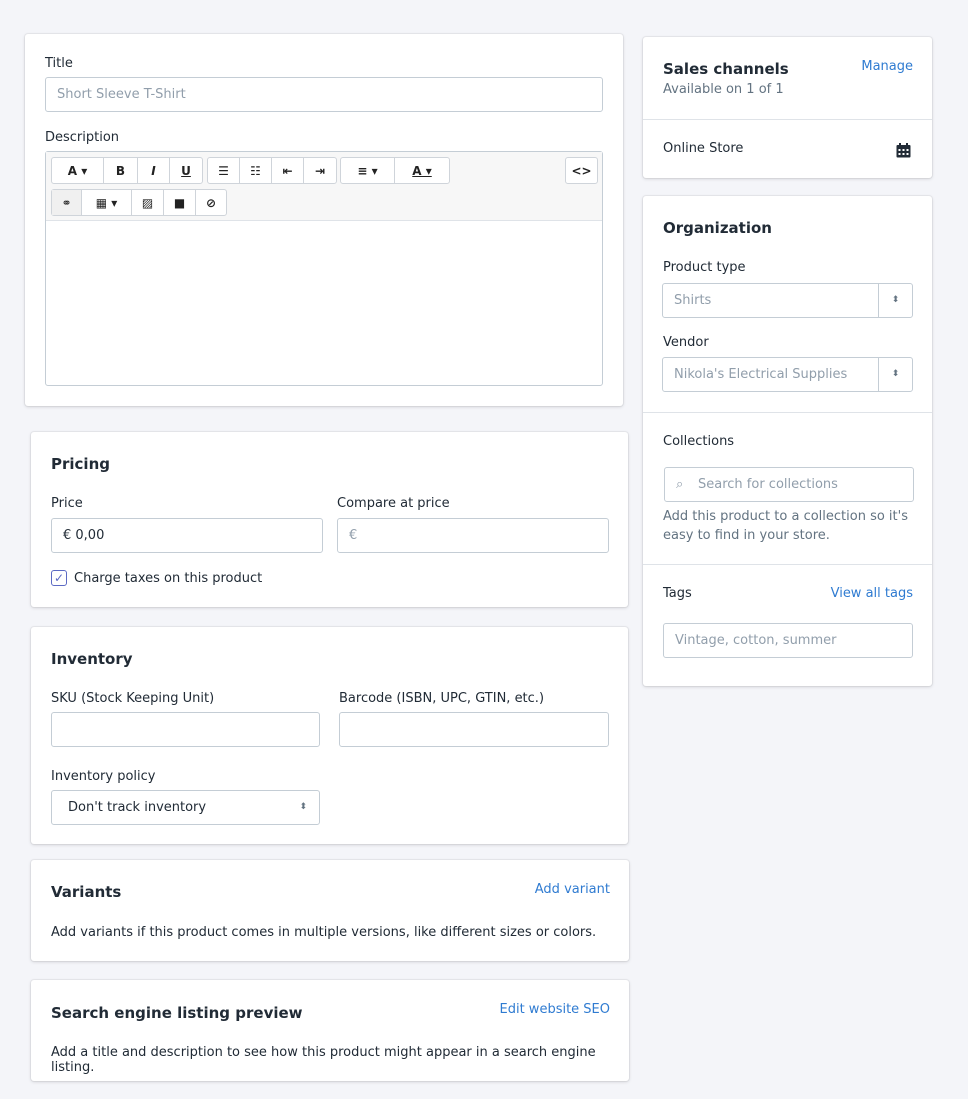  I want to click on sku-input, so click(185, 729).